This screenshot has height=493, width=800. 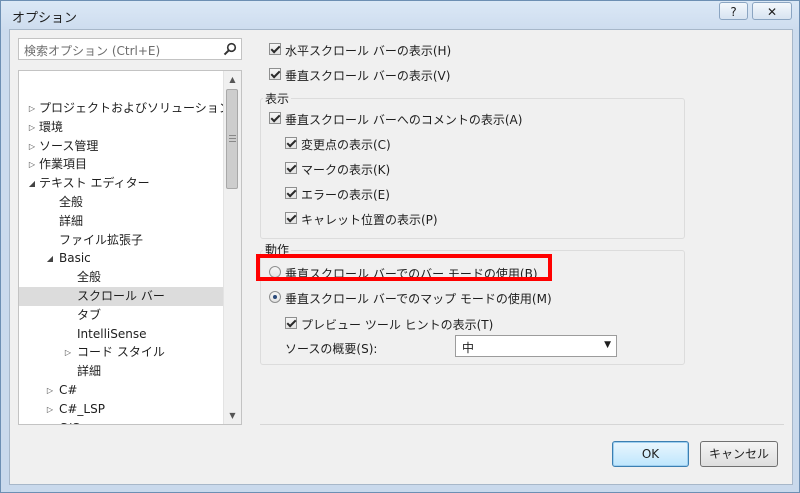 I want to click on tree-item-label: コード スタイル, so click(x=121, y=352).